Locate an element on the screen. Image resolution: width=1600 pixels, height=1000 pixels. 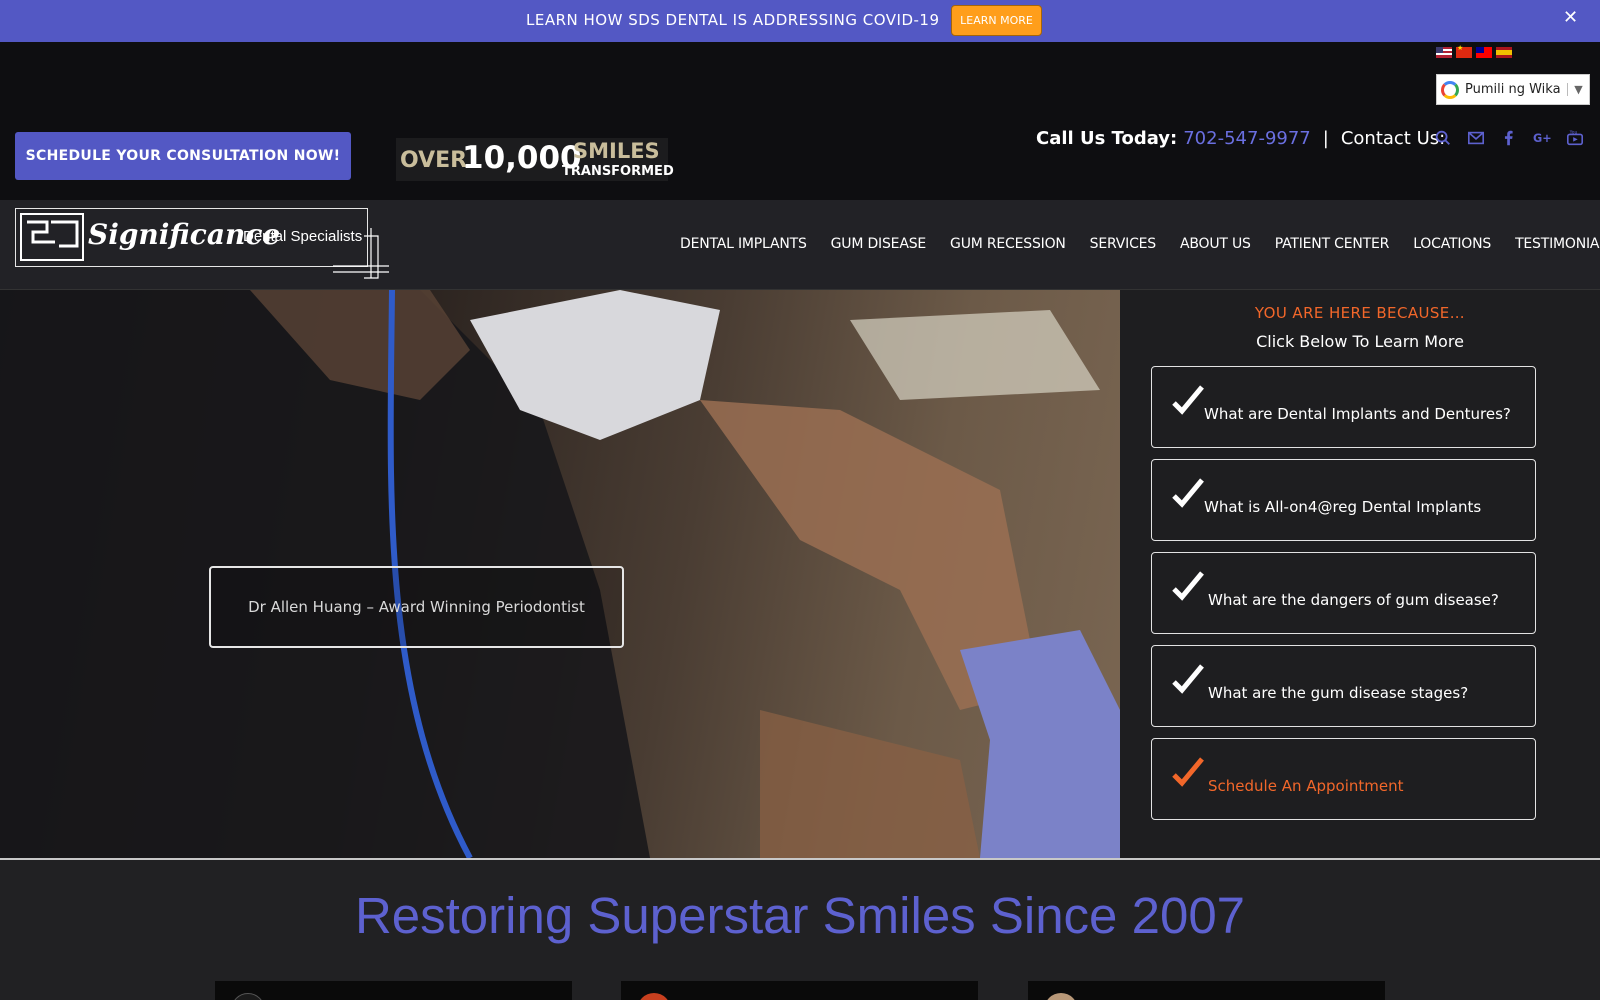
smiles-over-text: OVER is located at coordinates (434, 160).